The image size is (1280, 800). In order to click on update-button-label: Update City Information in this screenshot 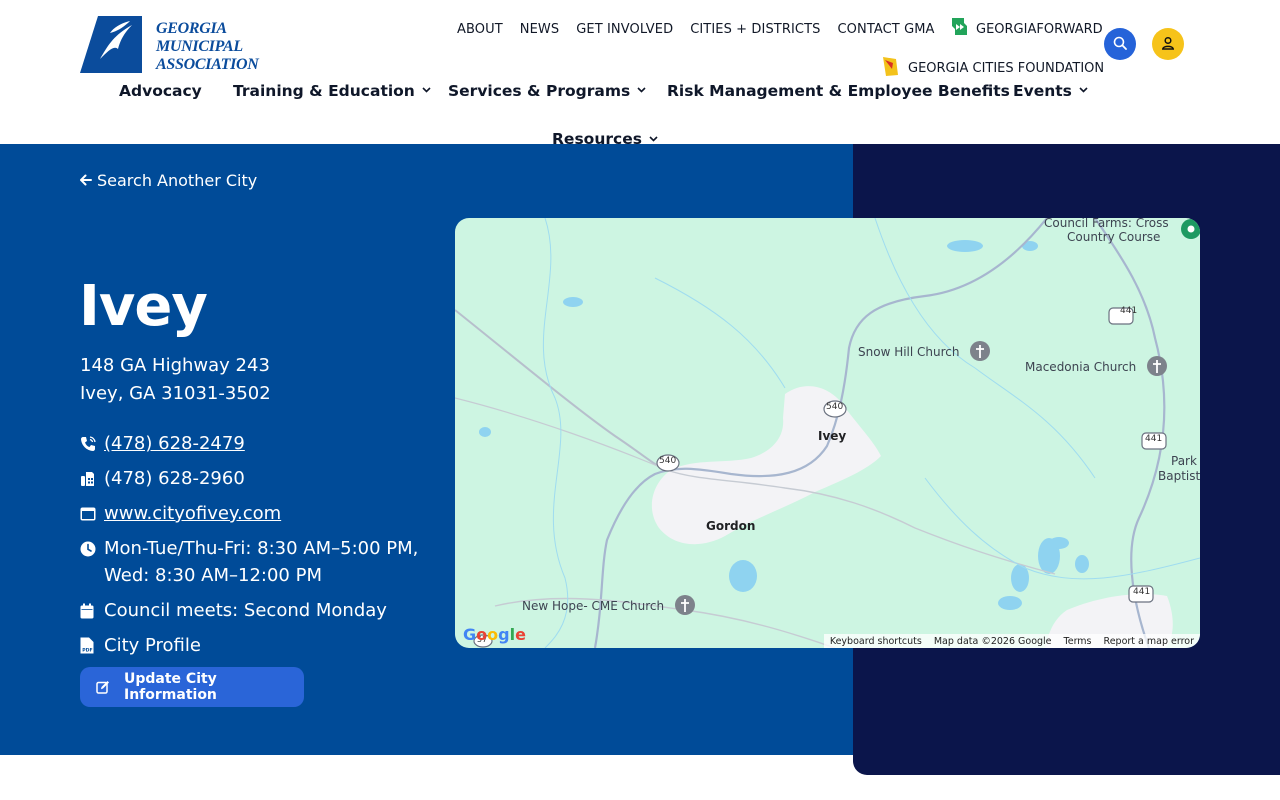, I will do `click(170, 687)`.